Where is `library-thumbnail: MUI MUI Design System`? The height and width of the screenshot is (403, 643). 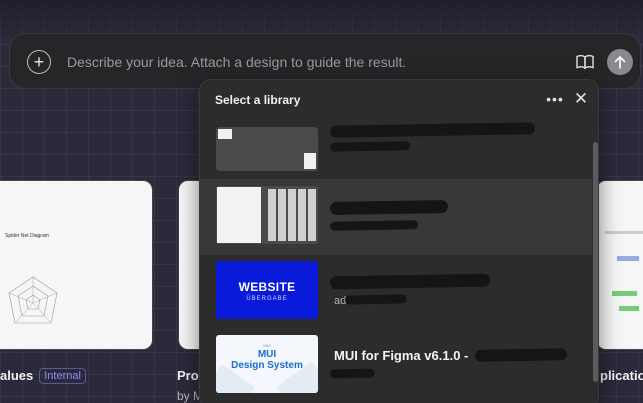
library-thumbnail: MUI MUI Design System is located at coordinates (267, 364).